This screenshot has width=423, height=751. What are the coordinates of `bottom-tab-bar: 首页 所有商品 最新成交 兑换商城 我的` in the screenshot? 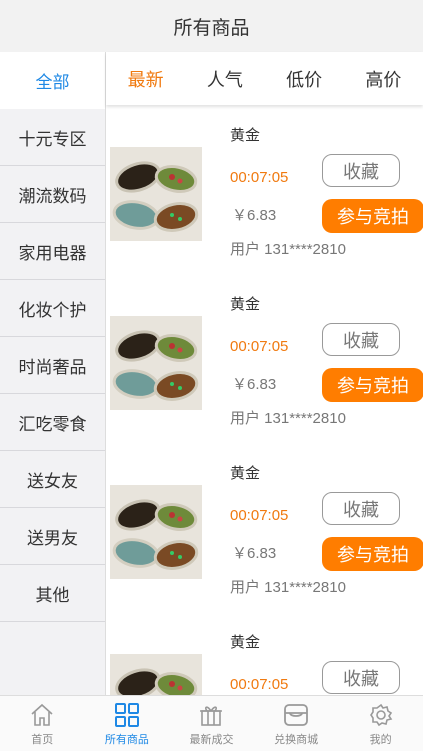 It's located at (211, 723).